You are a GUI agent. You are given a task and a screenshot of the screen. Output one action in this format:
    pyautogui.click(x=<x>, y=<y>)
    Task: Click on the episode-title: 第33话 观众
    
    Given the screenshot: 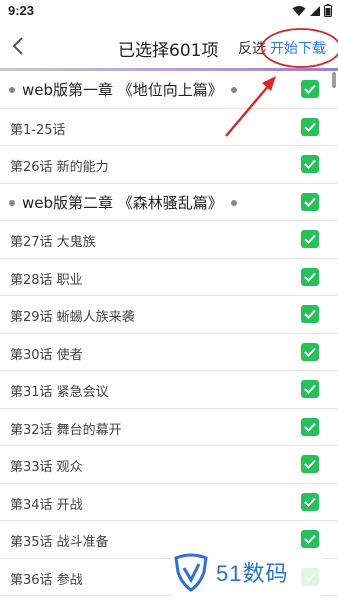 What is the action you would take?
    pyautogui.click(x=46, y=467)
    